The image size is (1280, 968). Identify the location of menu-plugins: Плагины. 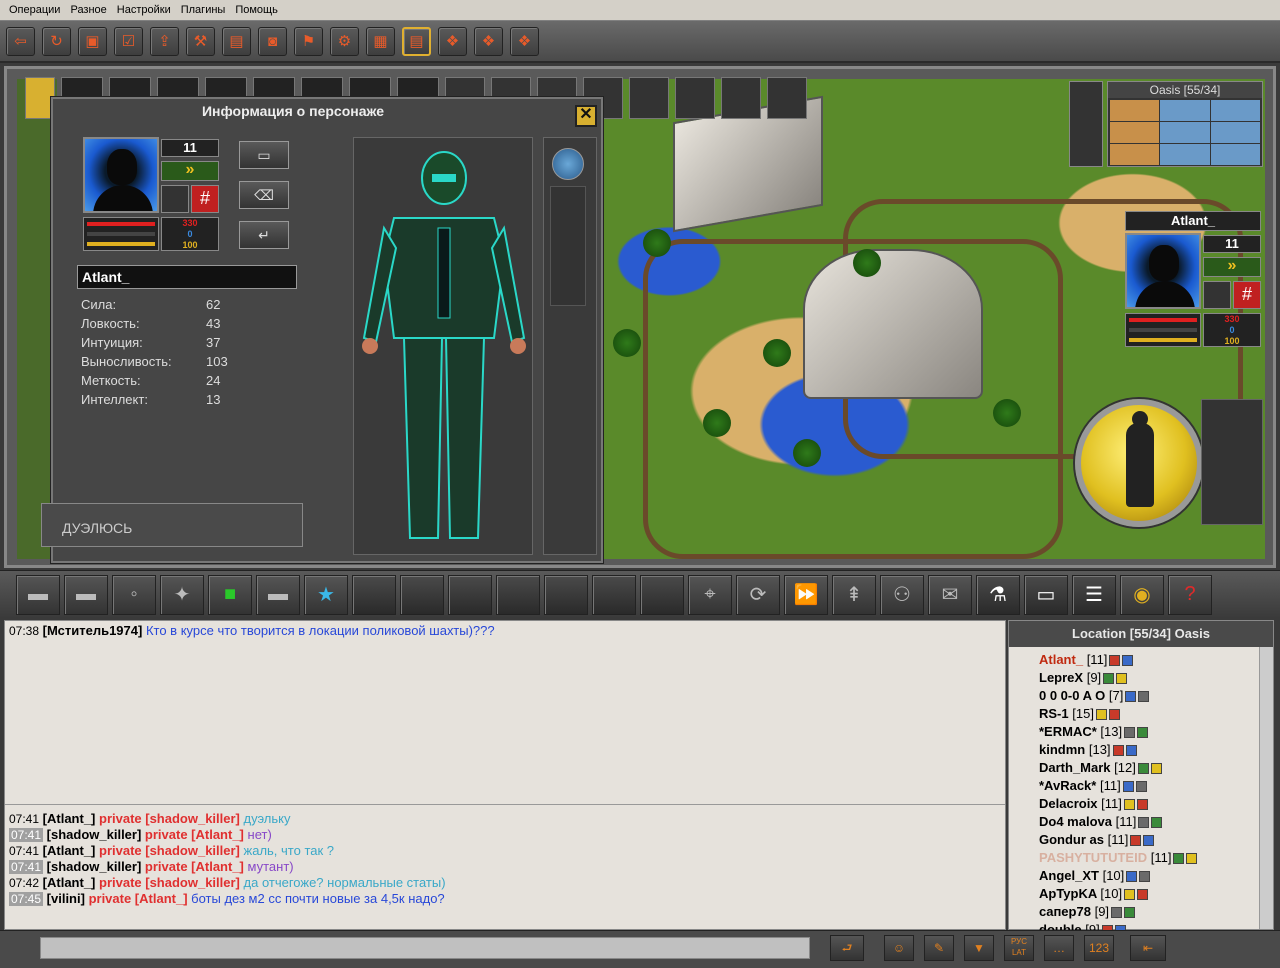
(203, 10).